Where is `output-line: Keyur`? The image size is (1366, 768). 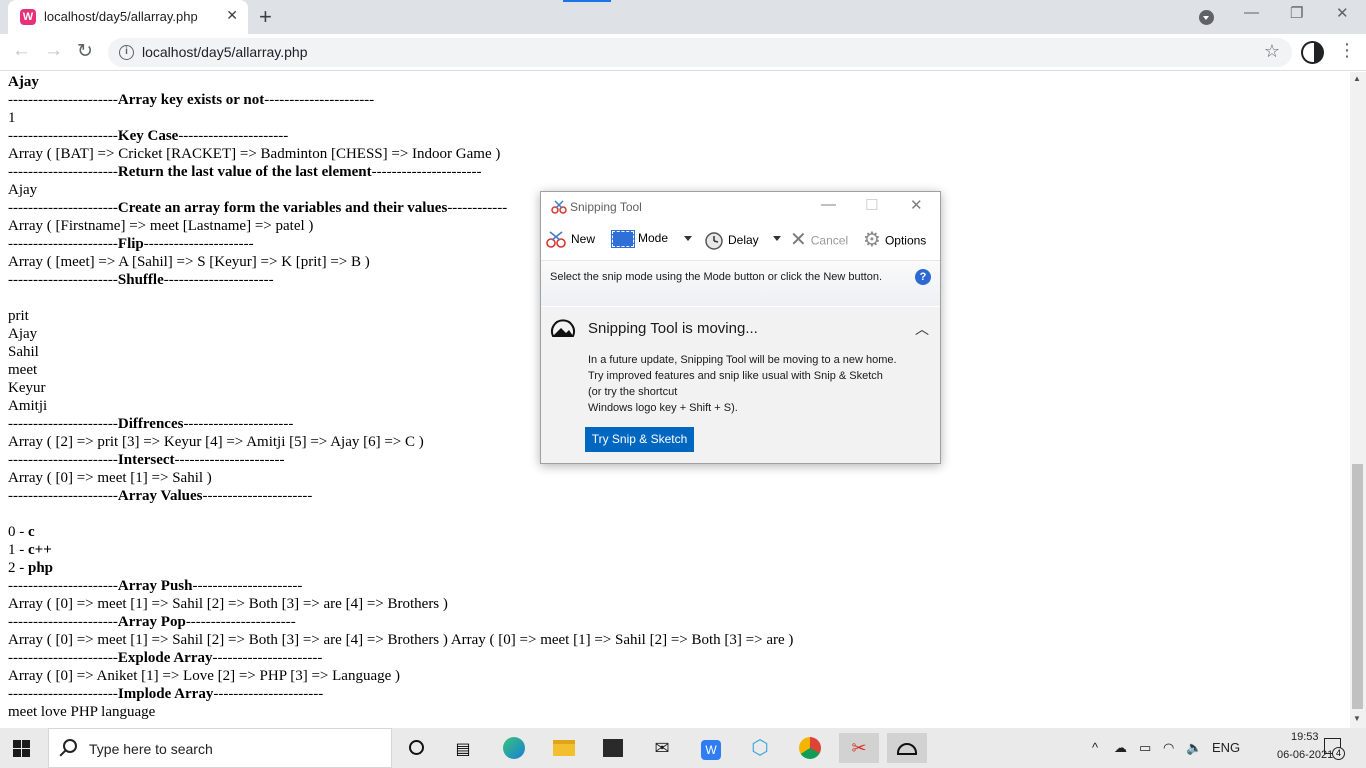 output-line: Keyur is located at coordinates (27, 388).